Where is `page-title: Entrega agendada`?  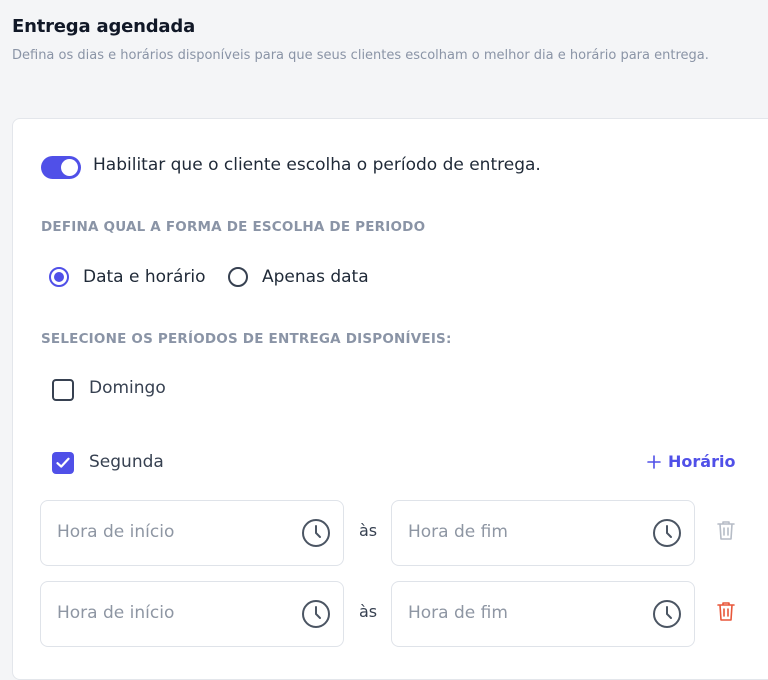
page-title: Entrega agendada is located at coordinates (104, 26).